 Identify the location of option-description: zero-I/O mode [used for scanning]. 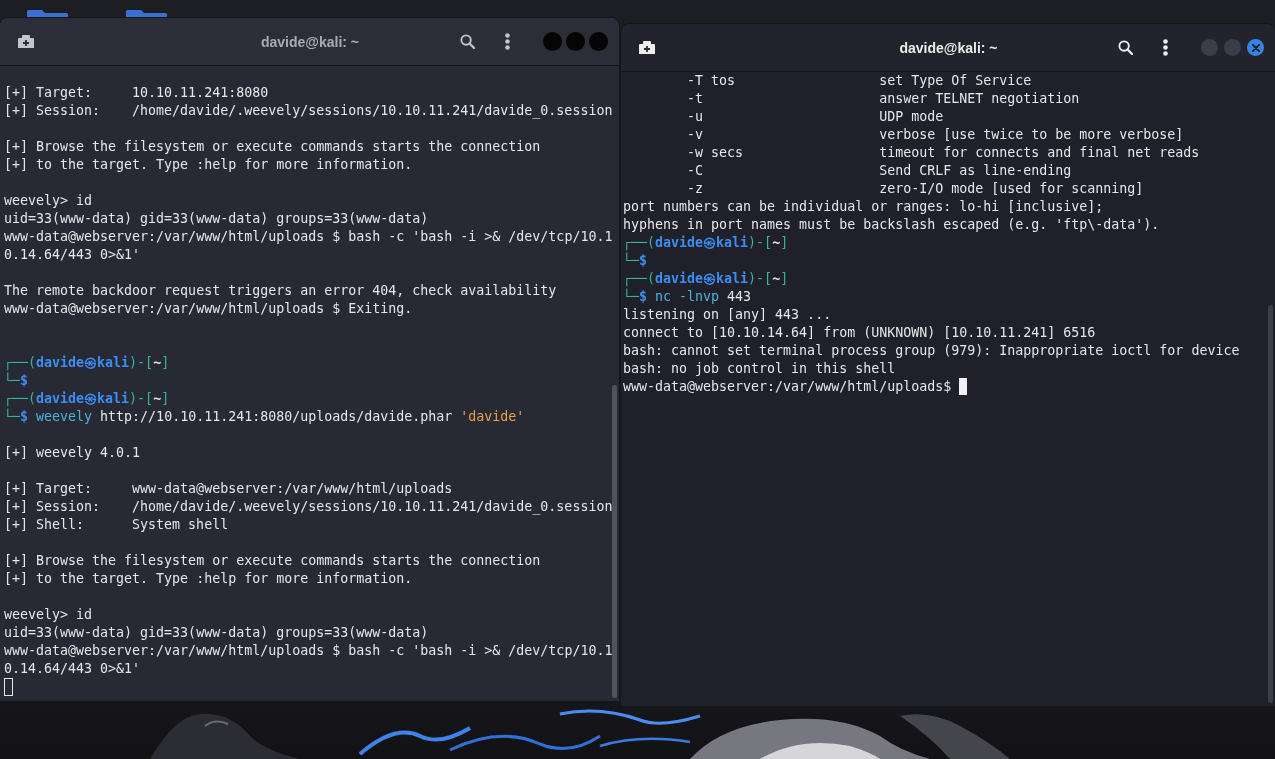
(1011, 189).